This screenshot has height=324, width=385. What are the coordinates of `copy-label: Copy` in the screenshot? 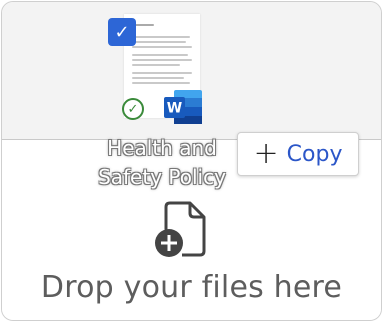 It's located at (314, 154).